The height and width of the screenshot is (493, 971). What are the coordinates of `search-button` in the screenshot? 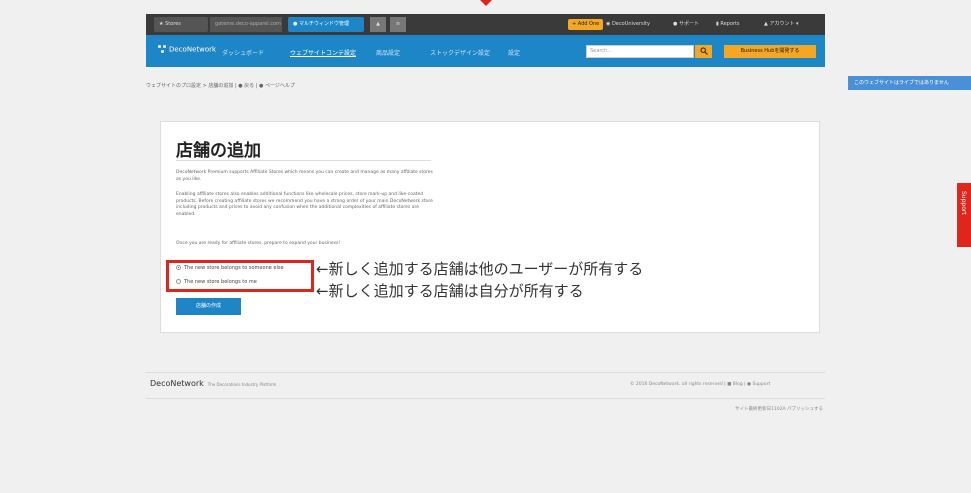 It's located at (703, 51).